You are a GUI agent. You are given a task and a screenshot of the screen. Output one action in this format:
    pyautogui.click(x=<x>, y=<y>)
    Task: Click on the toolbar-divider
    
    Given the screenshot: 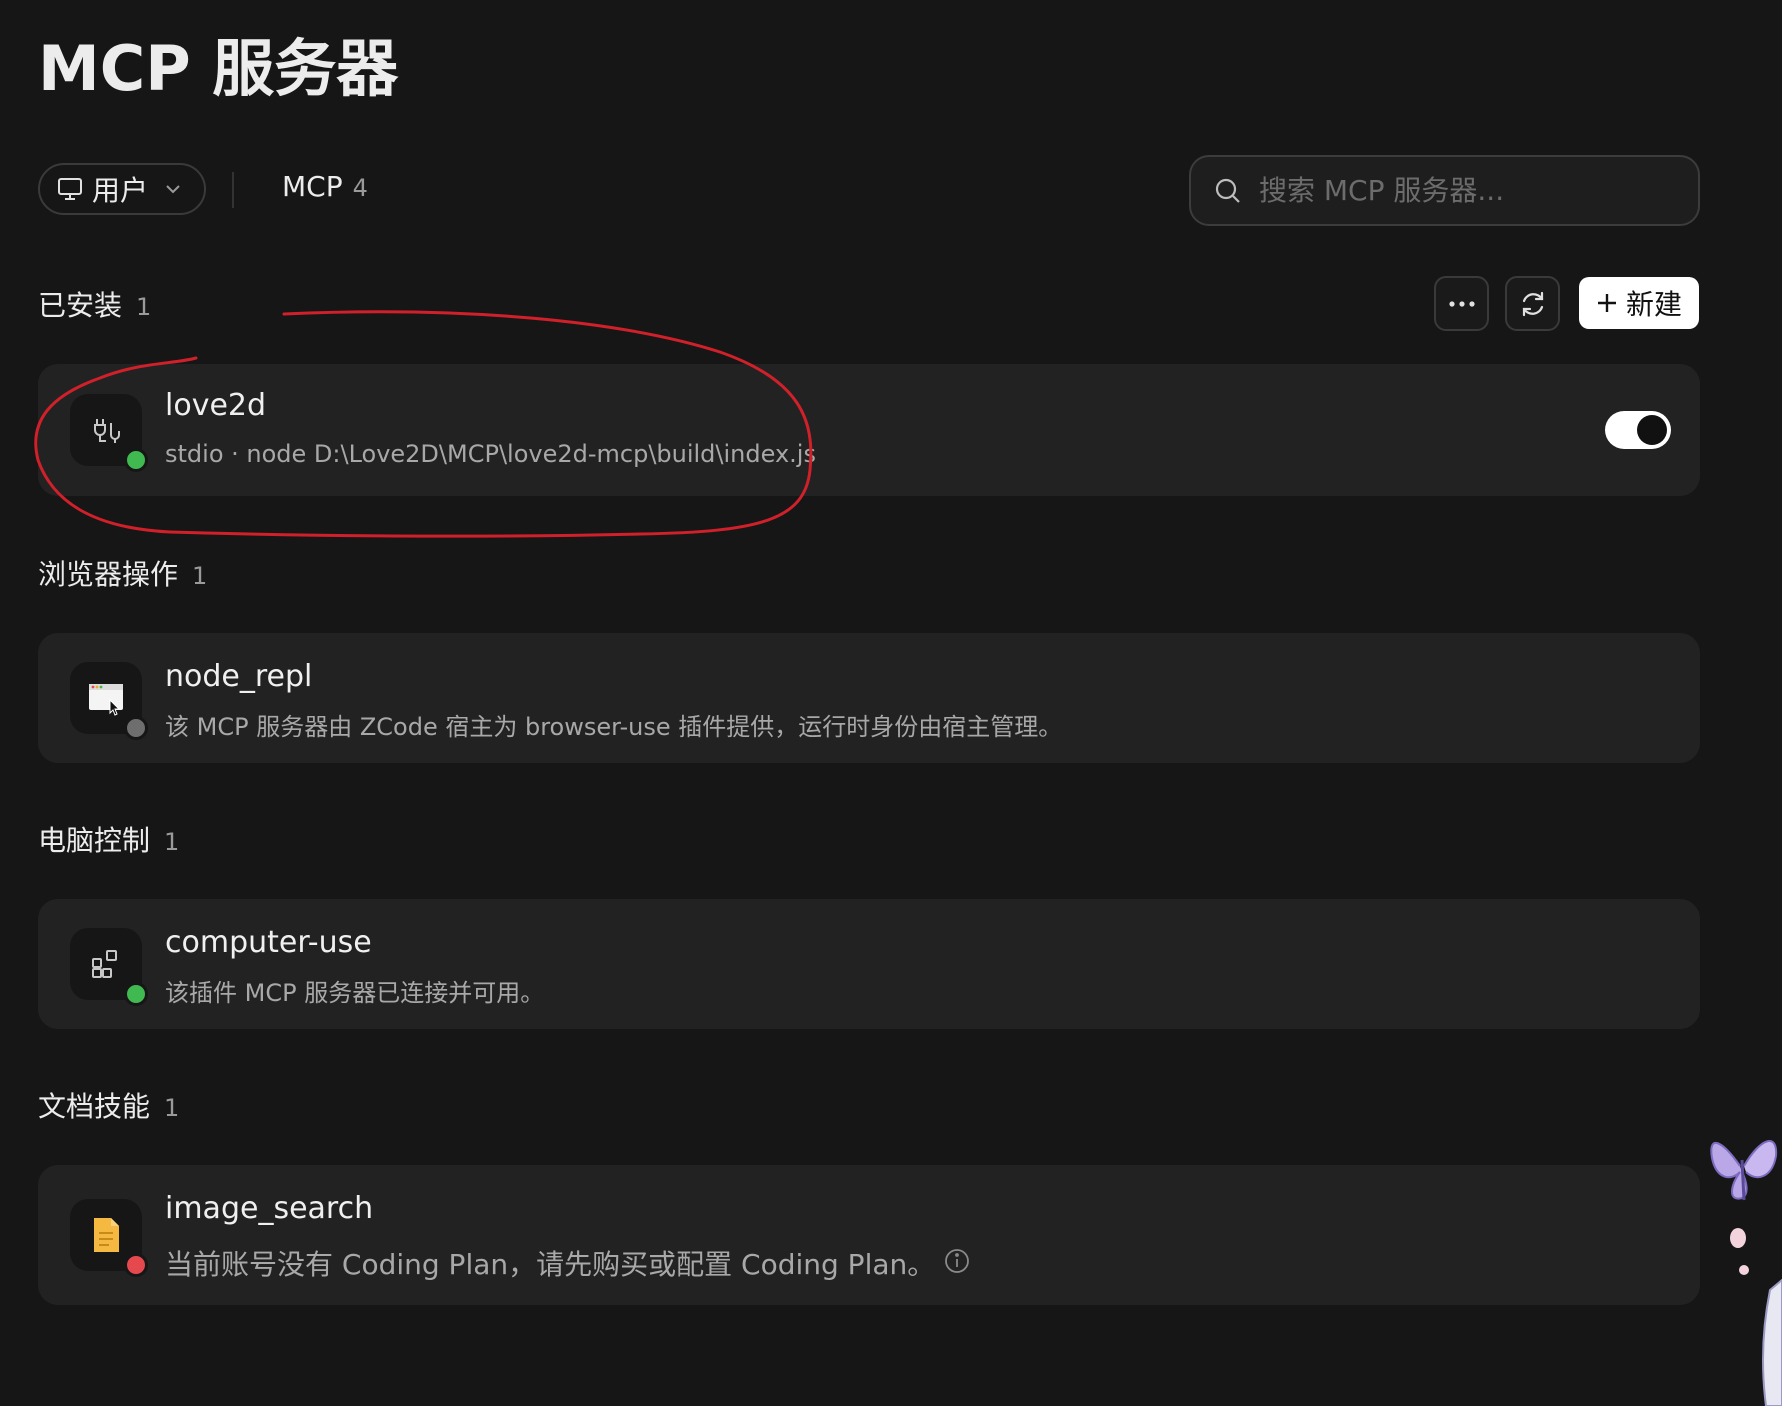 What is the action you would take?
    pyautogui.click(x=233, y=190)
    